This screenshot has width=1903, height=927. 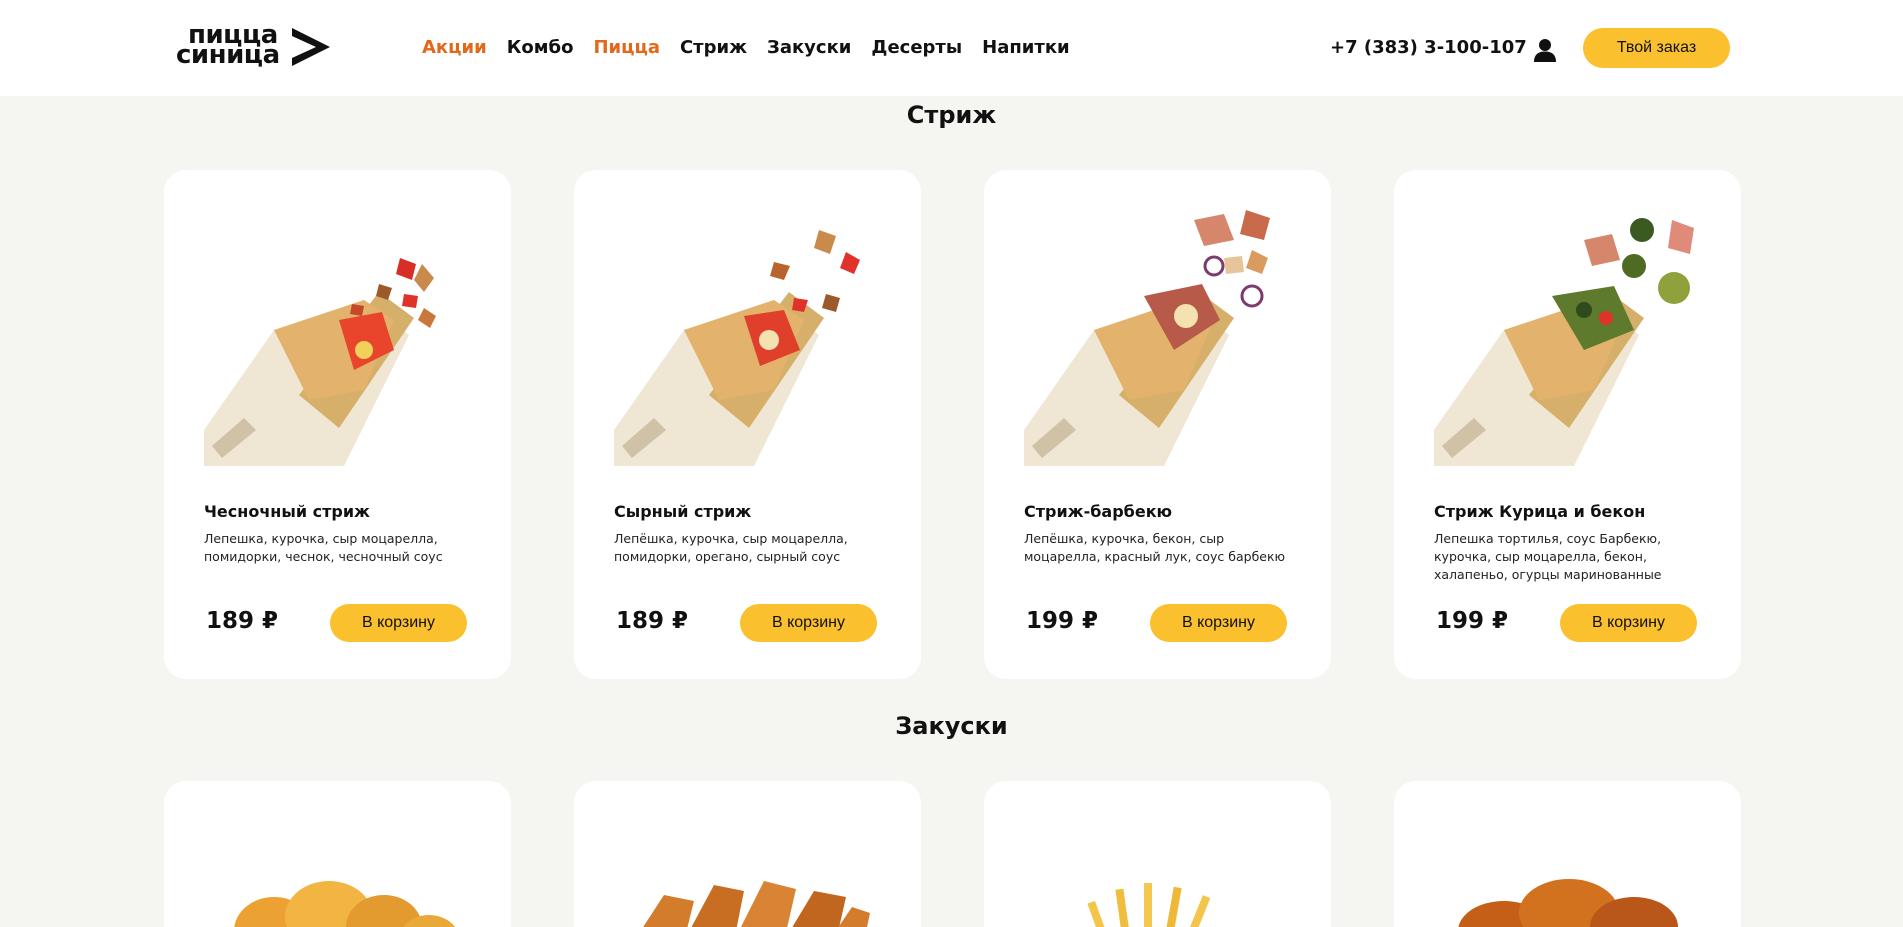 I want to click on product-name: Стриж-барбекю, so click(x=1098, y=512).